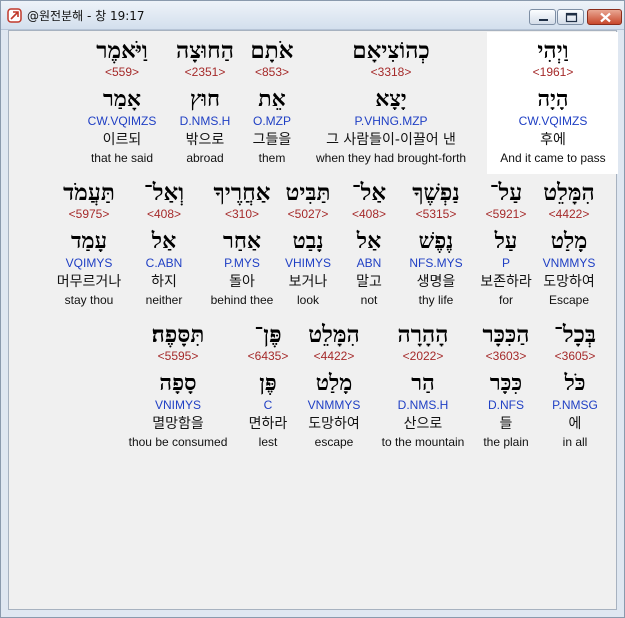 Image resolution: width=625 pixels, height=618 pixels. What do you see at coordinates (14, 15) in the screenshot?
I see `app-icon` at bounding box center [14, 15].